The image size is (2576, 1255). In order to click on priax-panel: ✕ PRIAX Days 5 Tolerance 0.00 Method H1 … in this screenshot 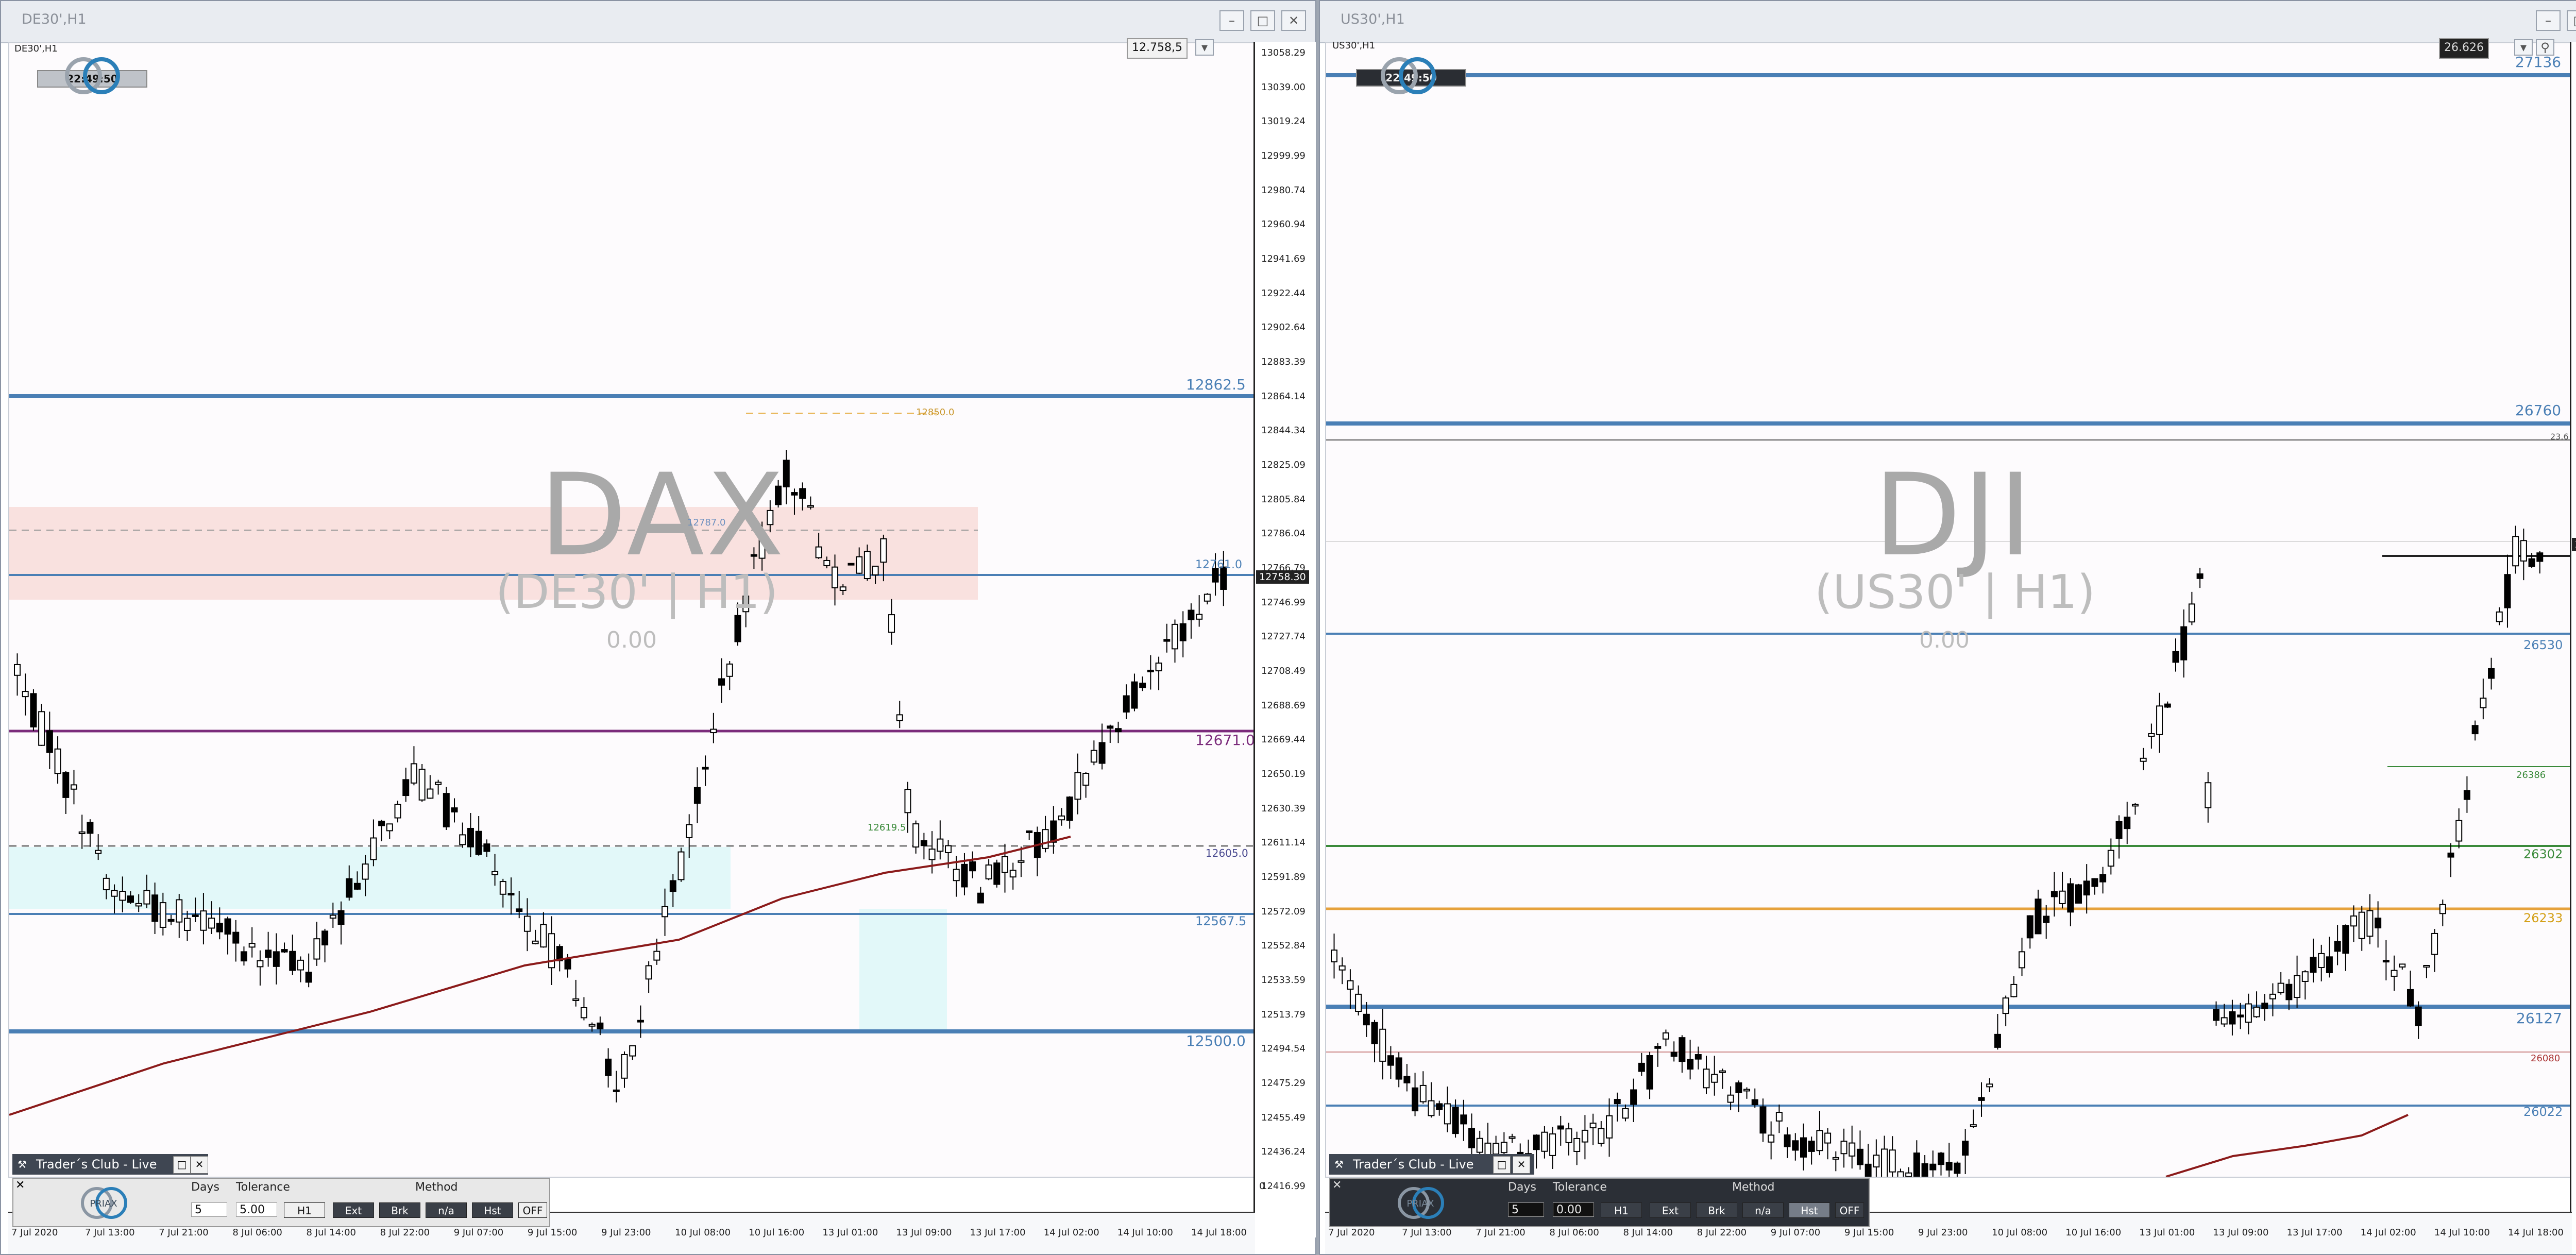, I will do `click(1599, 1202)`.